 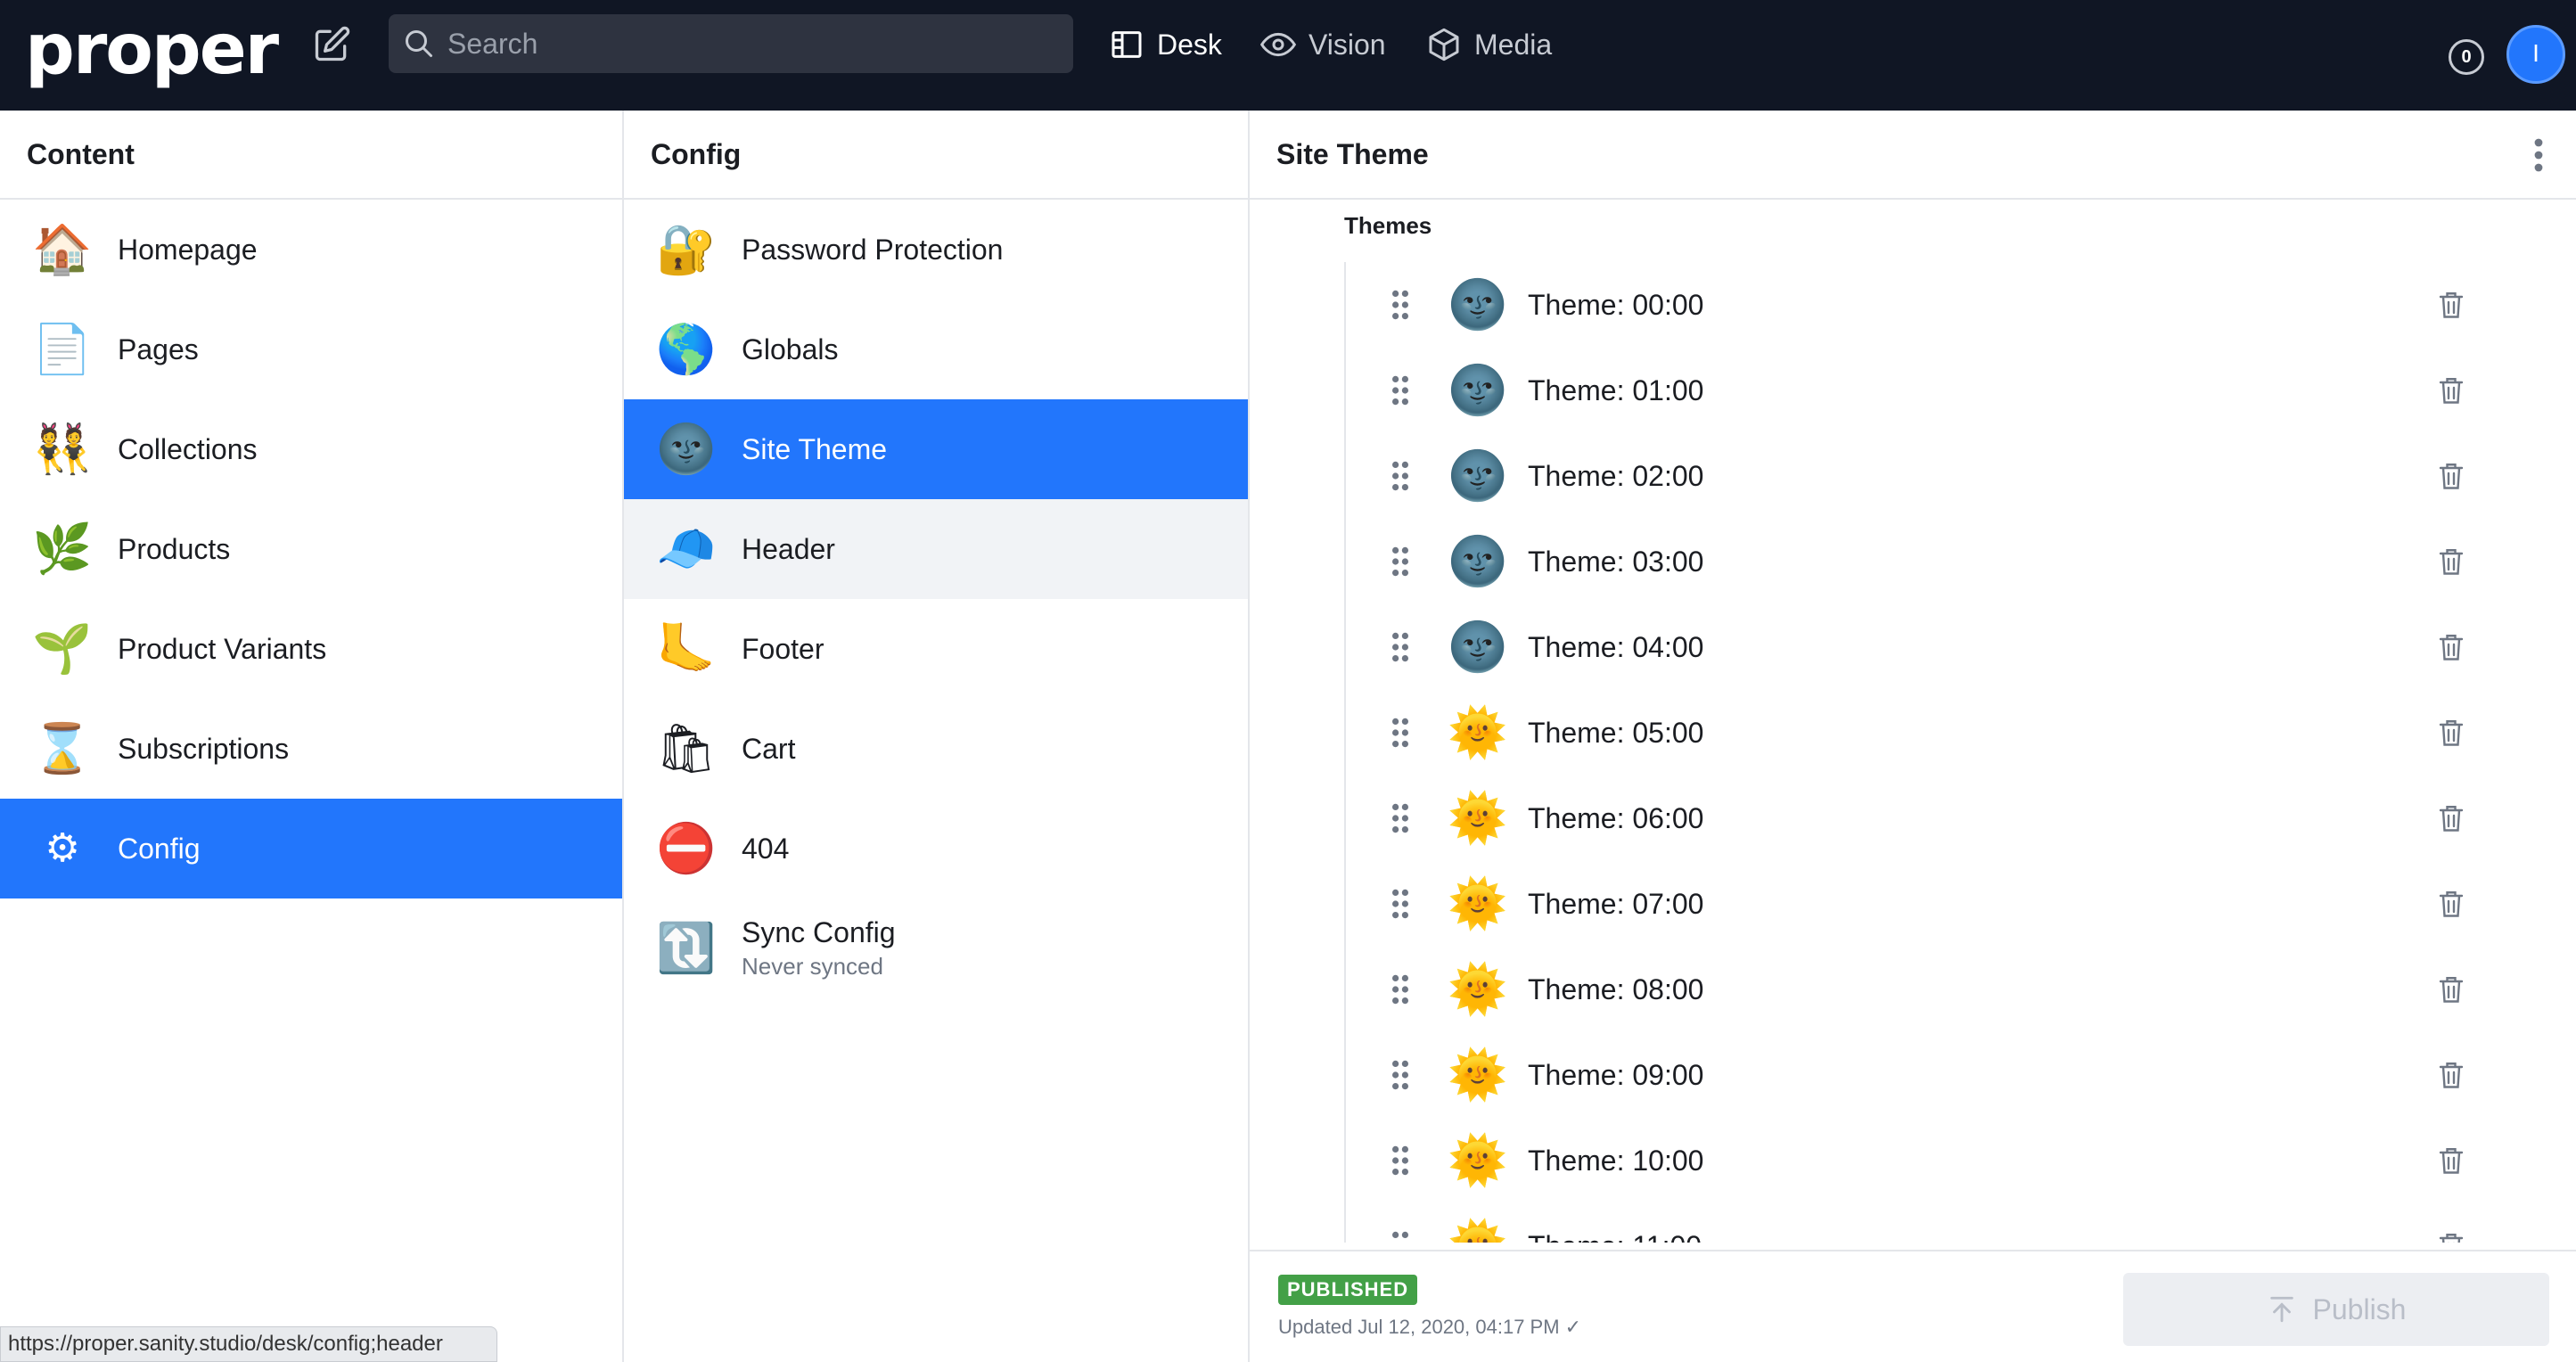 I want to click on theme-row: 🌞 Theme: 05:00, so click(x=1924, y=733).